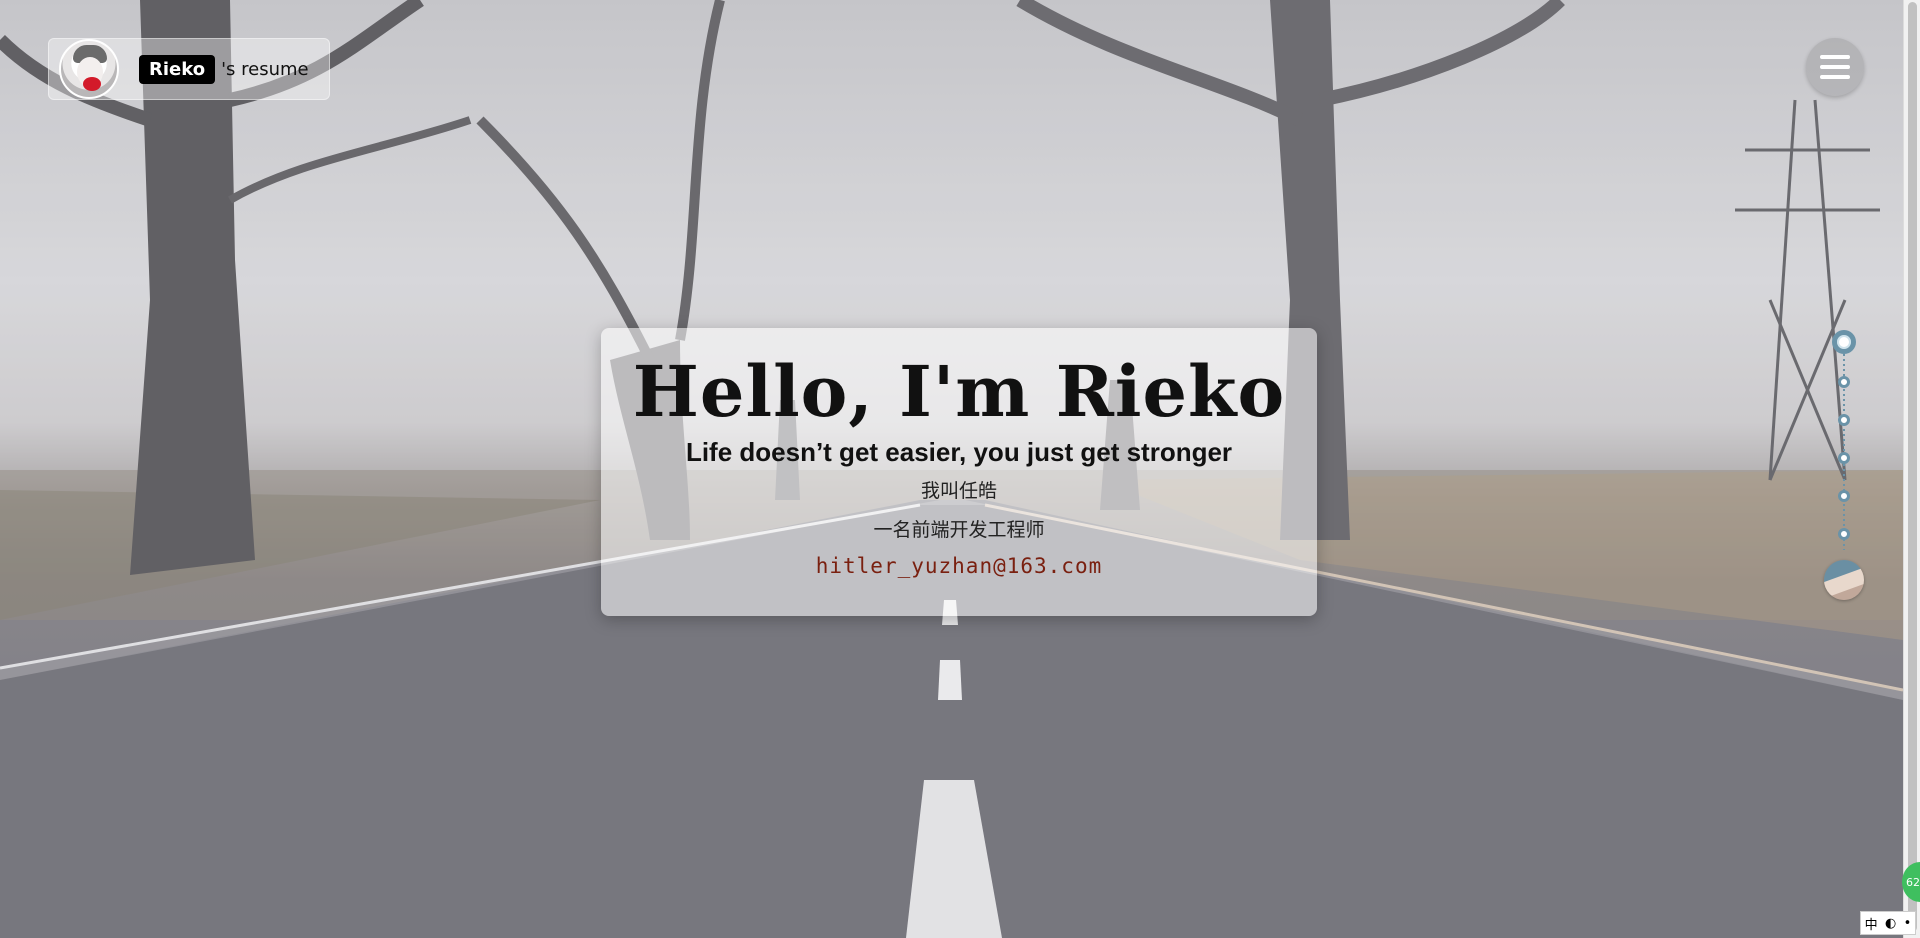  What do you see at coordinates (1871, 925) in the screenshot?
I see `ime-language: 中` at bounding box center [1871, 925].